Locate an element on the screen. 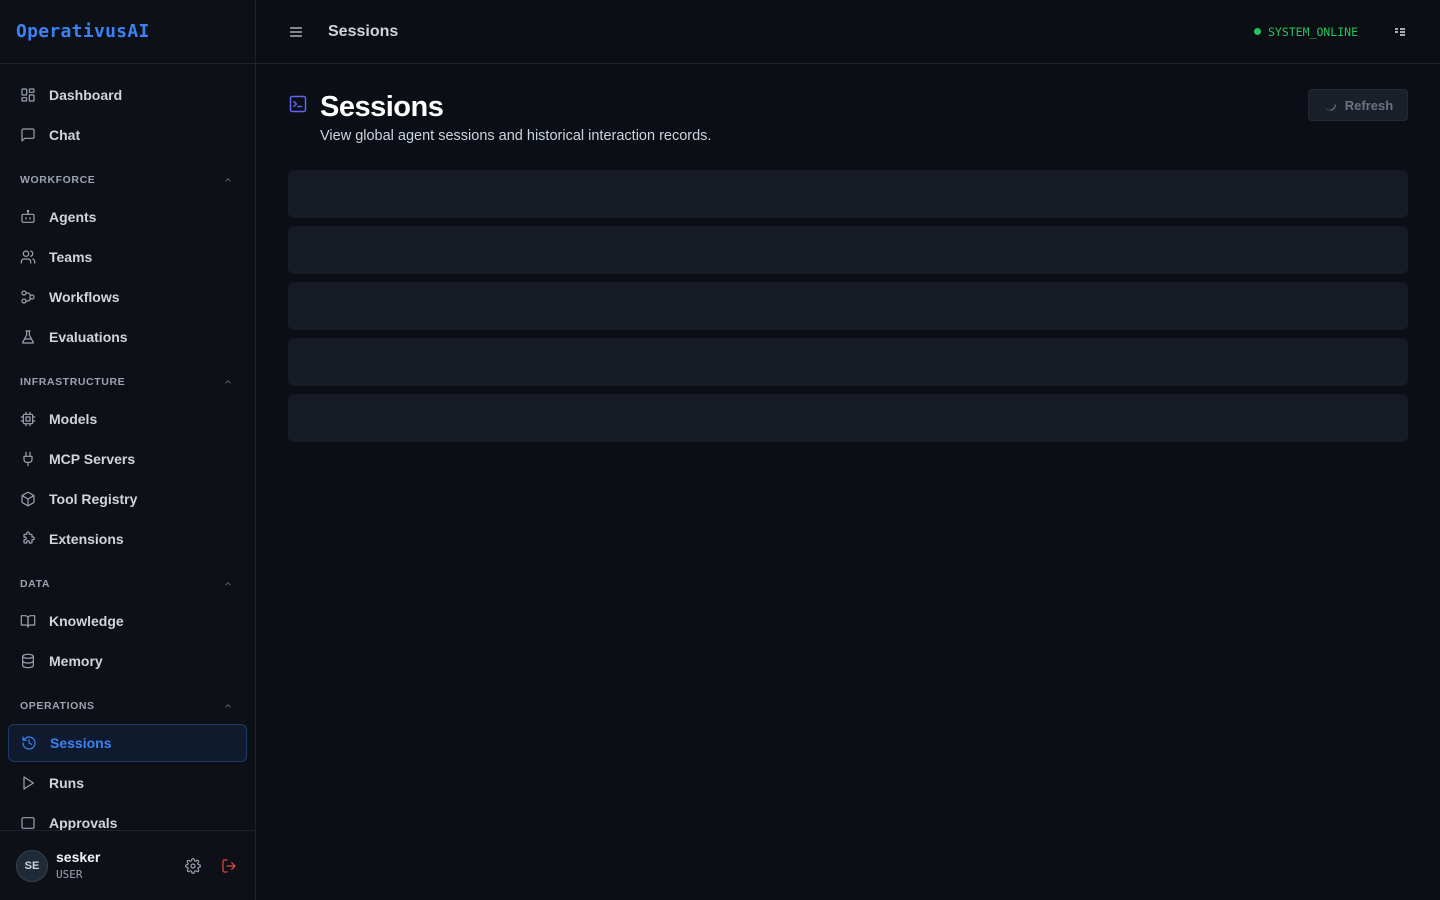  logout-icon is located at coordinates (229, 865).